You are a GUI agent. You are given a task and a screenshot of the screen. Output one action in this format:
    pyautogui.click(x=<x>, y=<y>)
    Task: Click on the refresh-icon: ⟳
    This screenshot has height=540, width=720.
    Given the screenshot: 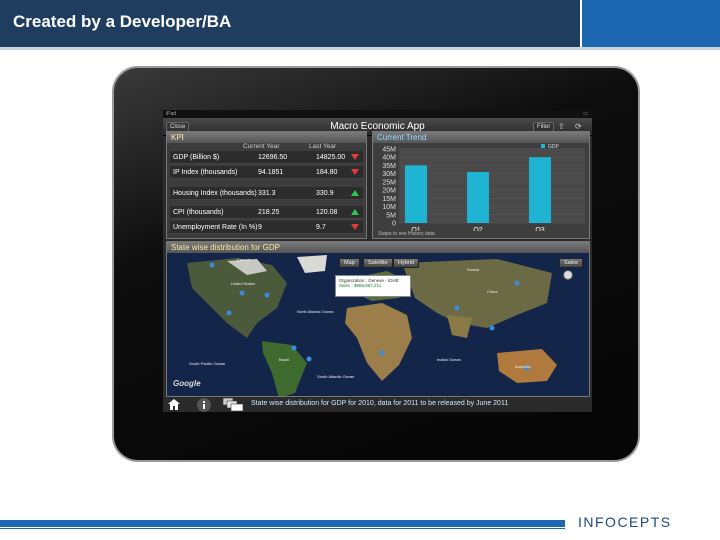 What is the action you would take?
    pyautogui.click(x=578, y=126)
    